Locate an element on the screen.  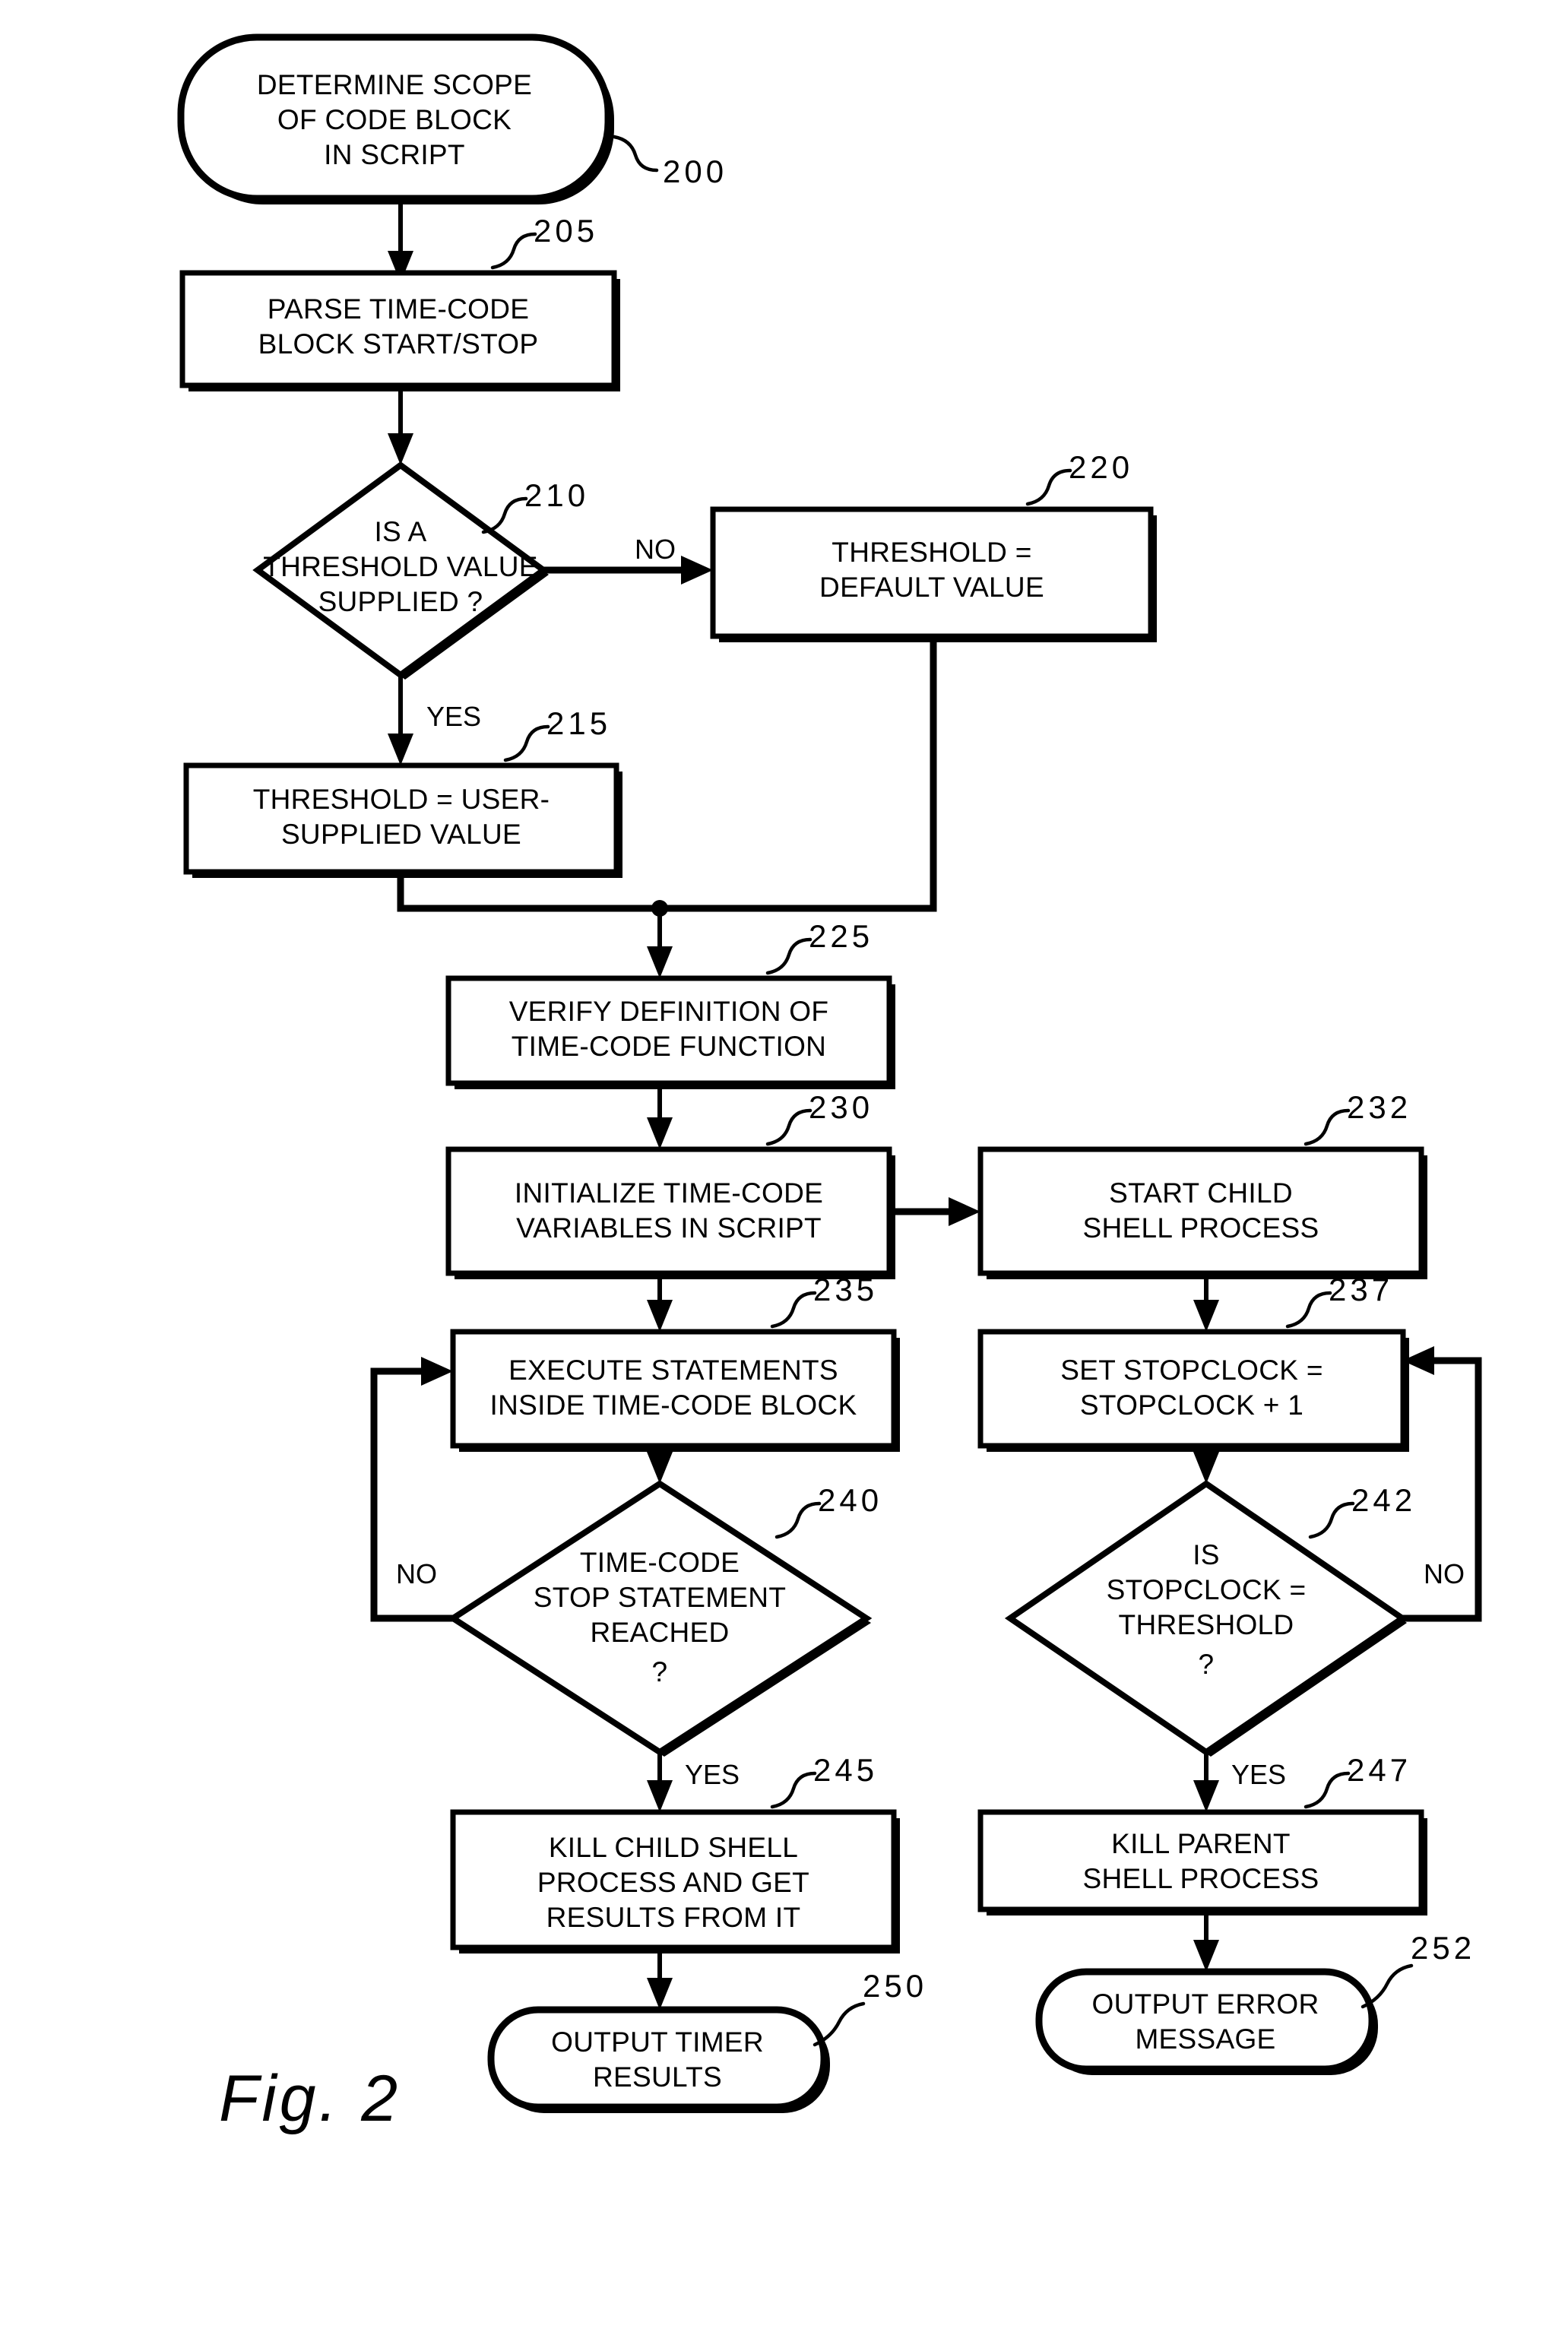
ref-220-text: 220 is located at coordinates (1101, 467).